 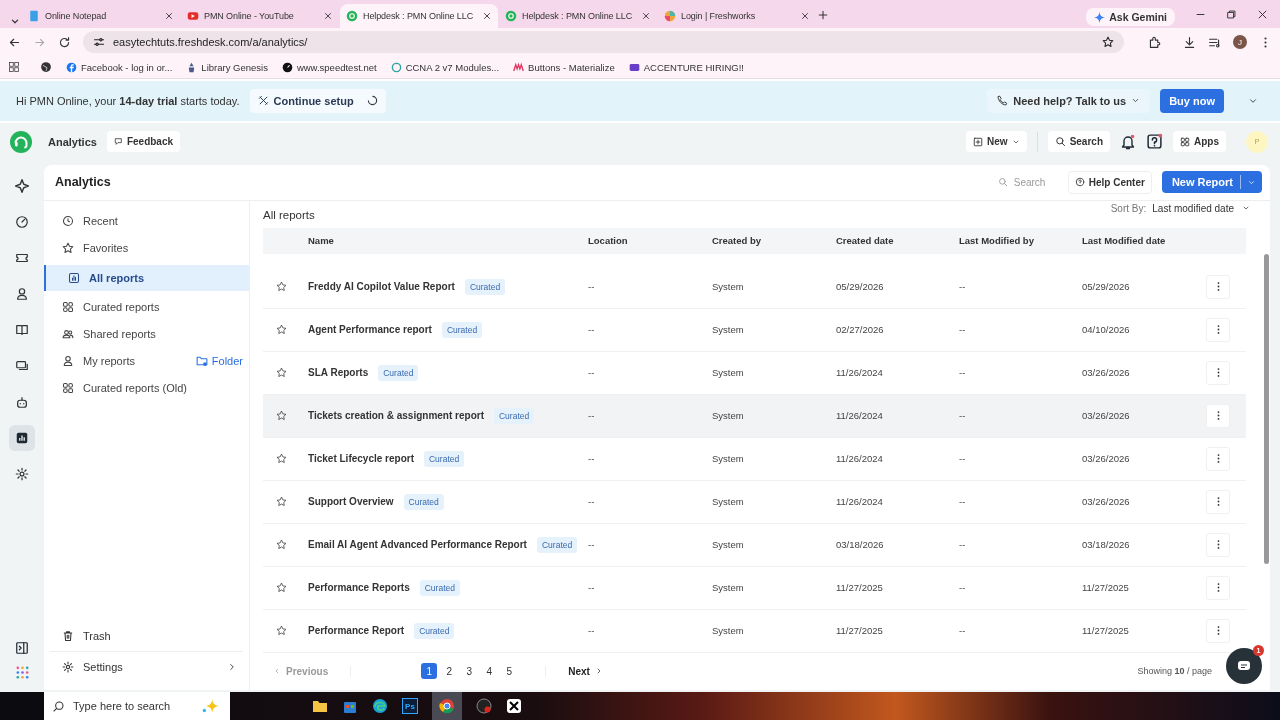 I want to click on plus-icon, so click(x=823, y=15).